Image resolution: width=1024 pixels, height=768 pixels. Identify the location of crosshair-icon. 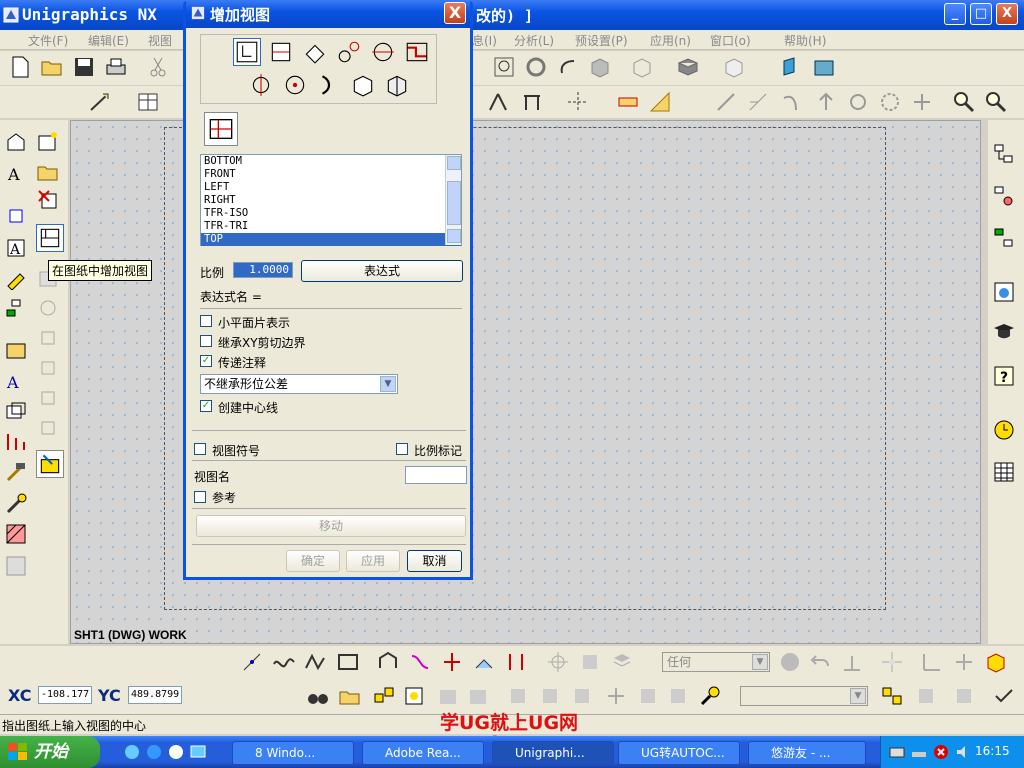
(558, 662).